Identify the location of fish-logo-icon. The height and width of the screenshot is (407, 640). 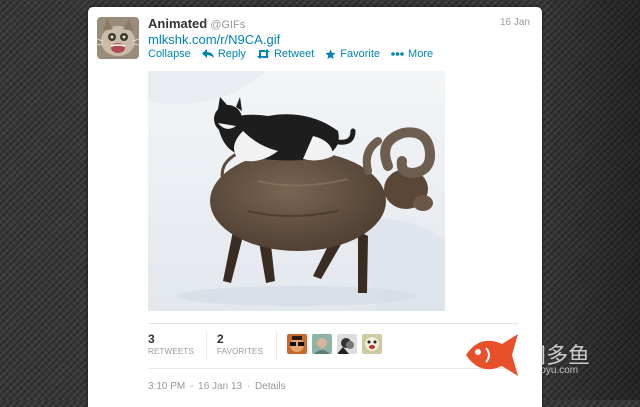
(492, 355).